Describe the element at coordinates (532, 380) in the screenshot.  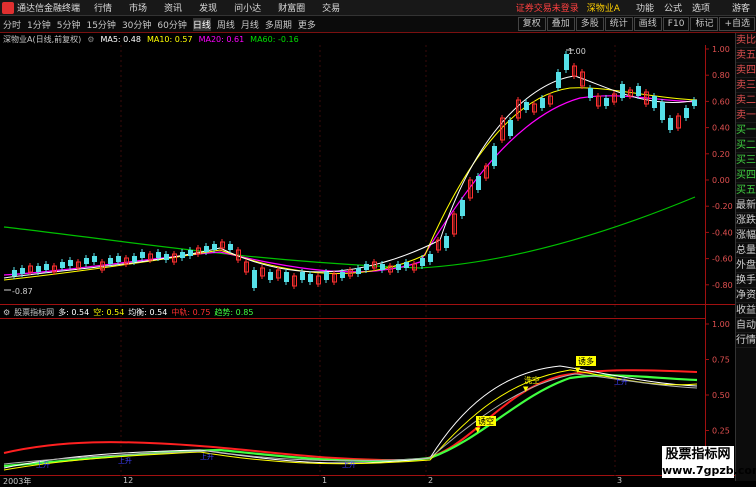
I see `annotation-text: 洗空` at that location.